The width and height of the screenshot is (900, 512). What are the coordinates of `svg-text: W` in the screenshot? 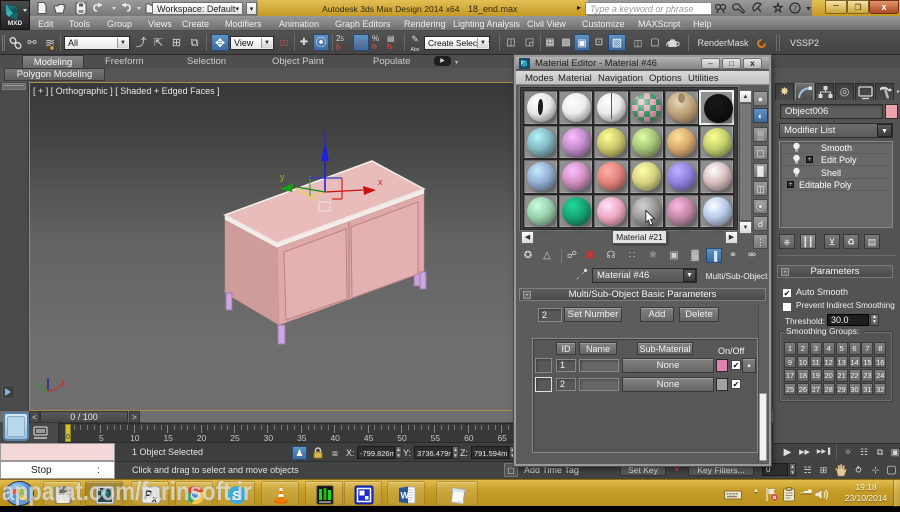 It's located at (405, 496).